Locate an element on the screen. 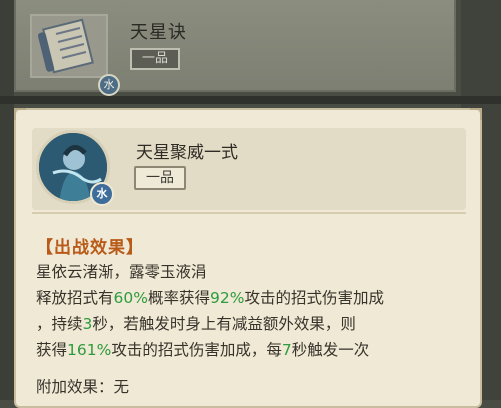 The image size is (501, 408). effect-value: 7 is located at coordinates (286, 350).